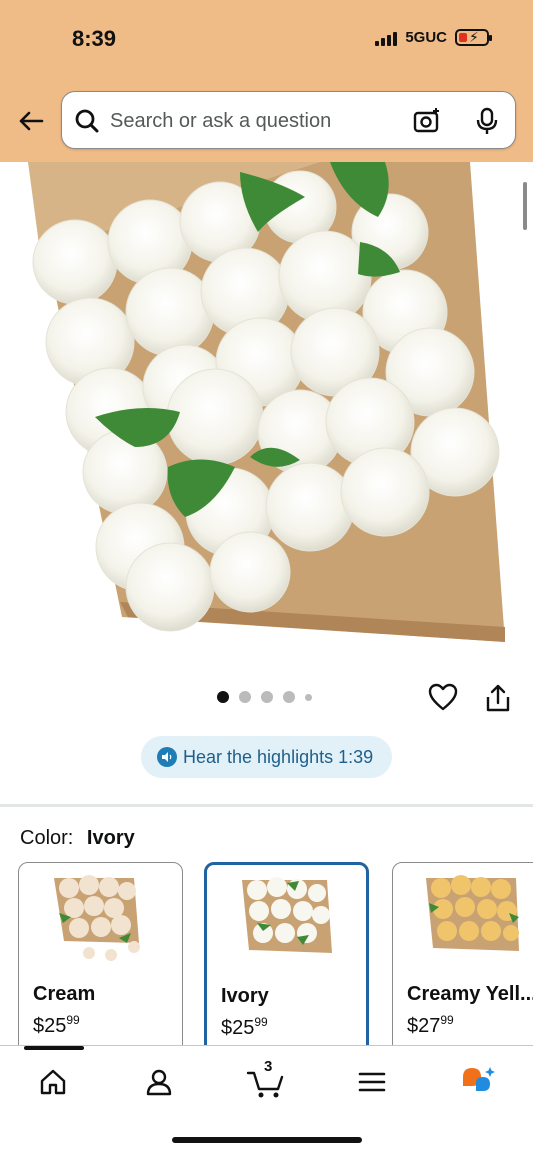 This screenshot has width=533, height=1156. I want to click on image-pagination, so click(264, 697).